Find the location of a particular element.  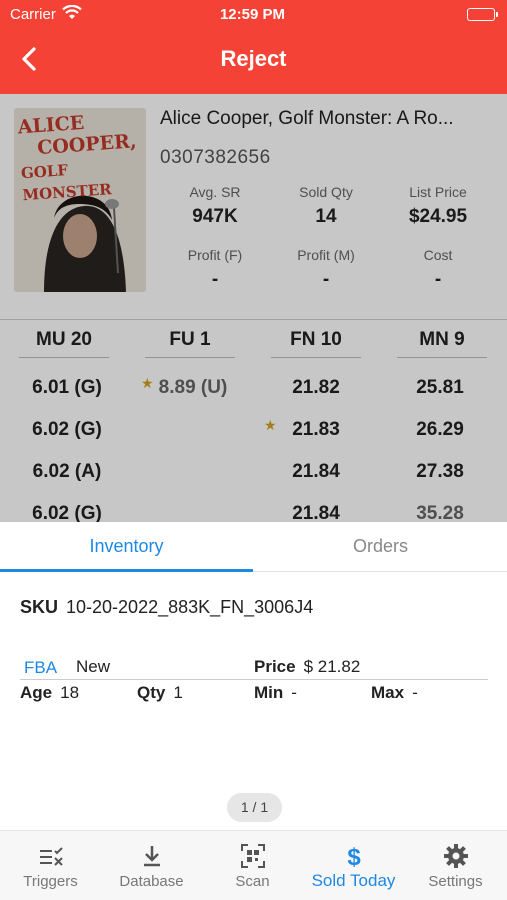

book-cover-image: ALICE COOPER, GOLF MONSTER is located at coordinates (80, 200).